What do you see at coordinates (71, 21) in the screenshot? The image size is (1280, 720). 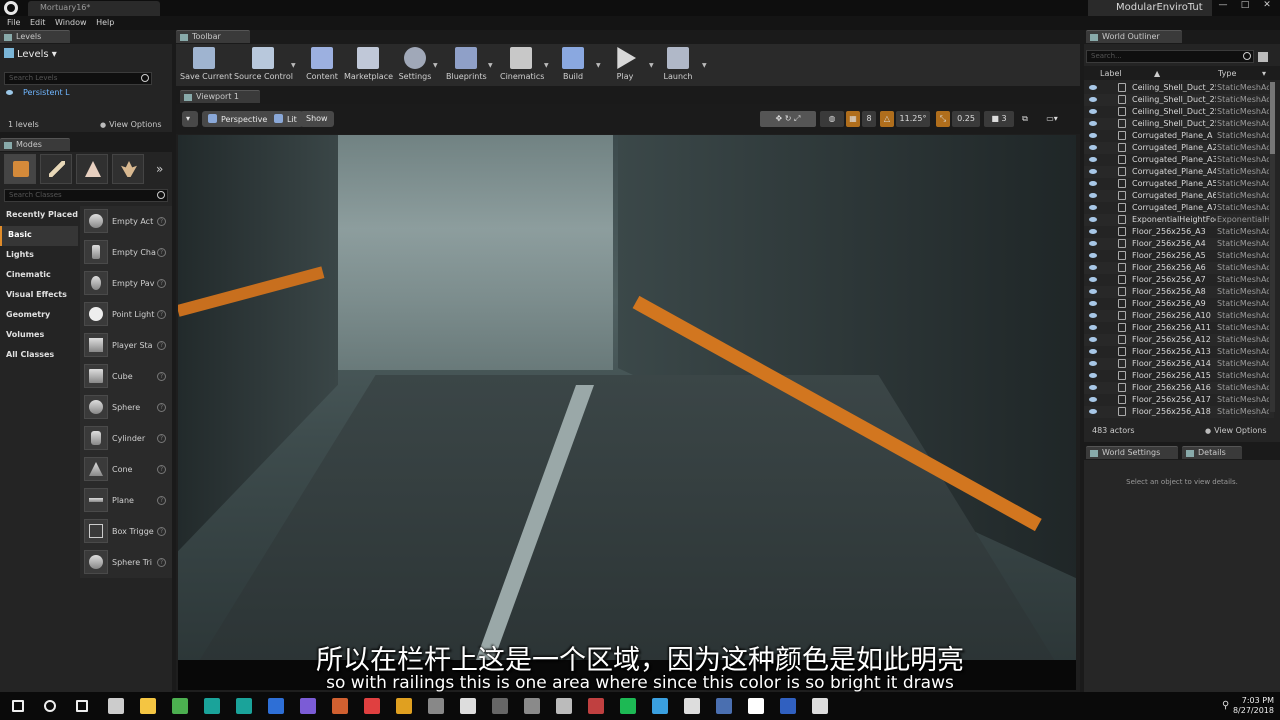 I see `menu-window: Window` at bounding box center [71, 21].